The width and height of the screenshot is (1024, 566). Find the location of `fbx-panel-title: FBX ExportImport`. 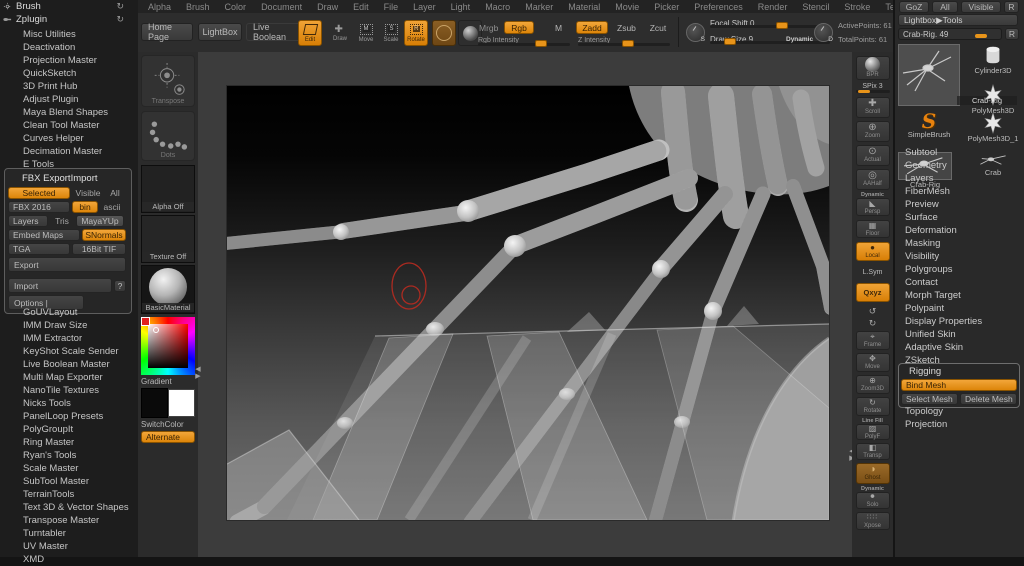

fbx-panel-title: FBX ExportImport is located at coordinates (68, 179).